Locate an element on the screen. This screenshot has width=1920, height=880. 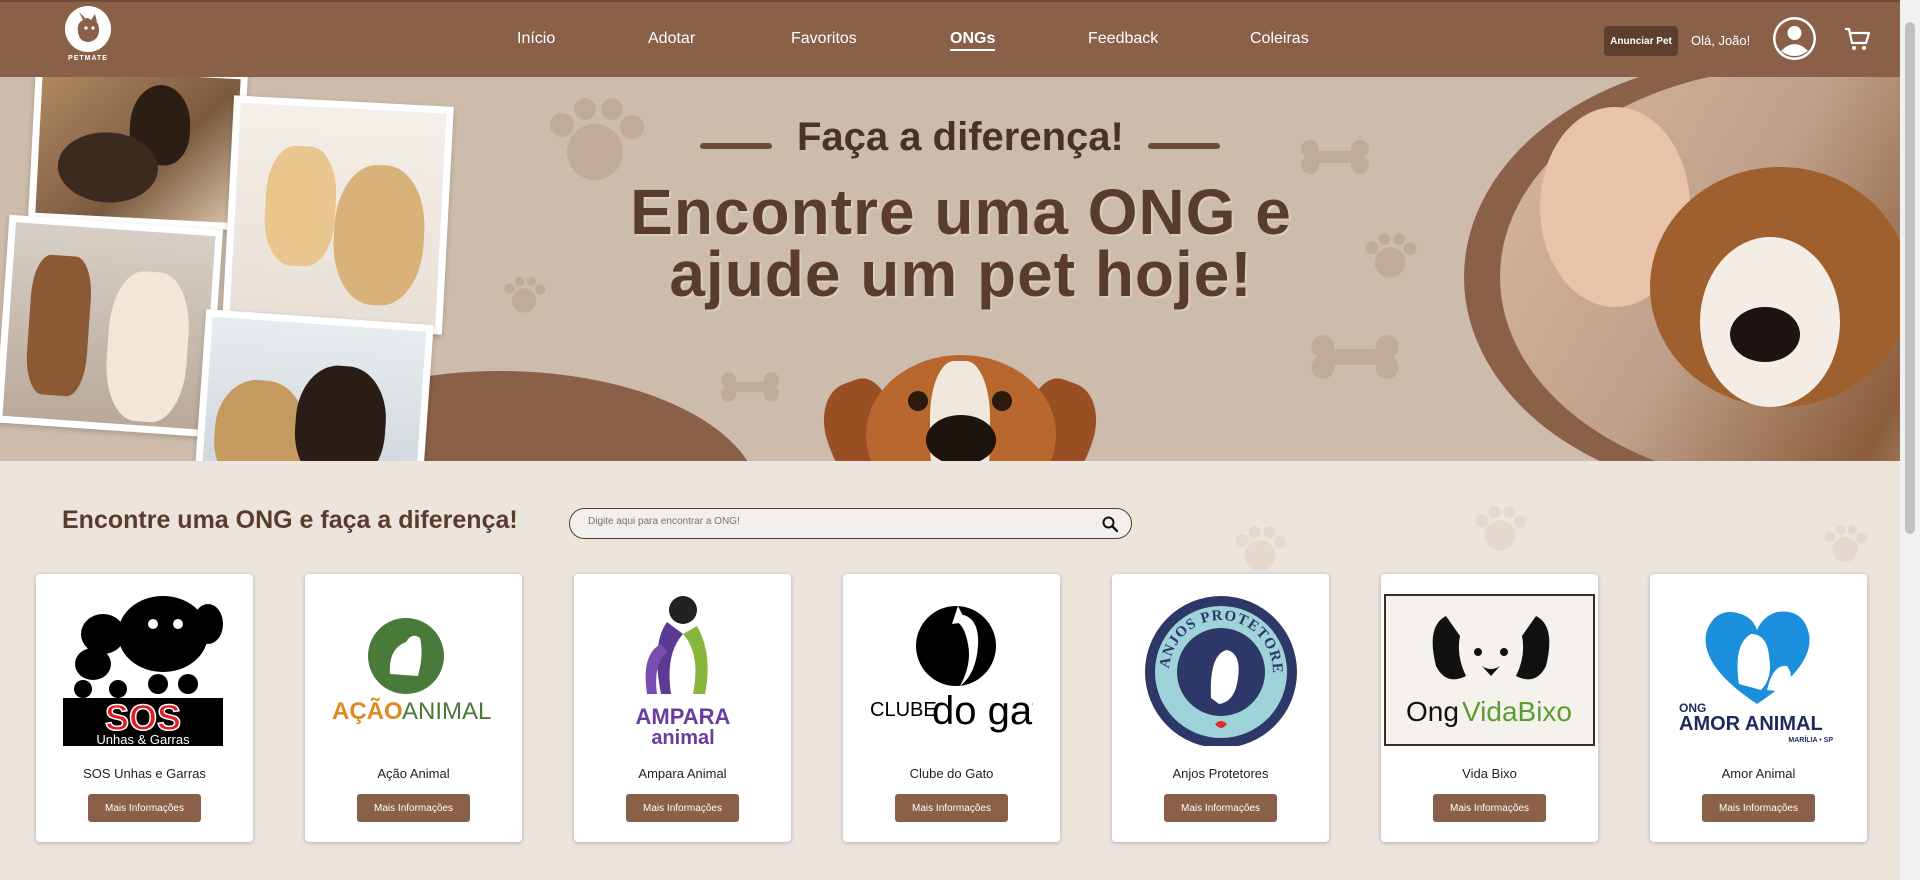
tagline-divider-left is located at coordinates (736, 146).